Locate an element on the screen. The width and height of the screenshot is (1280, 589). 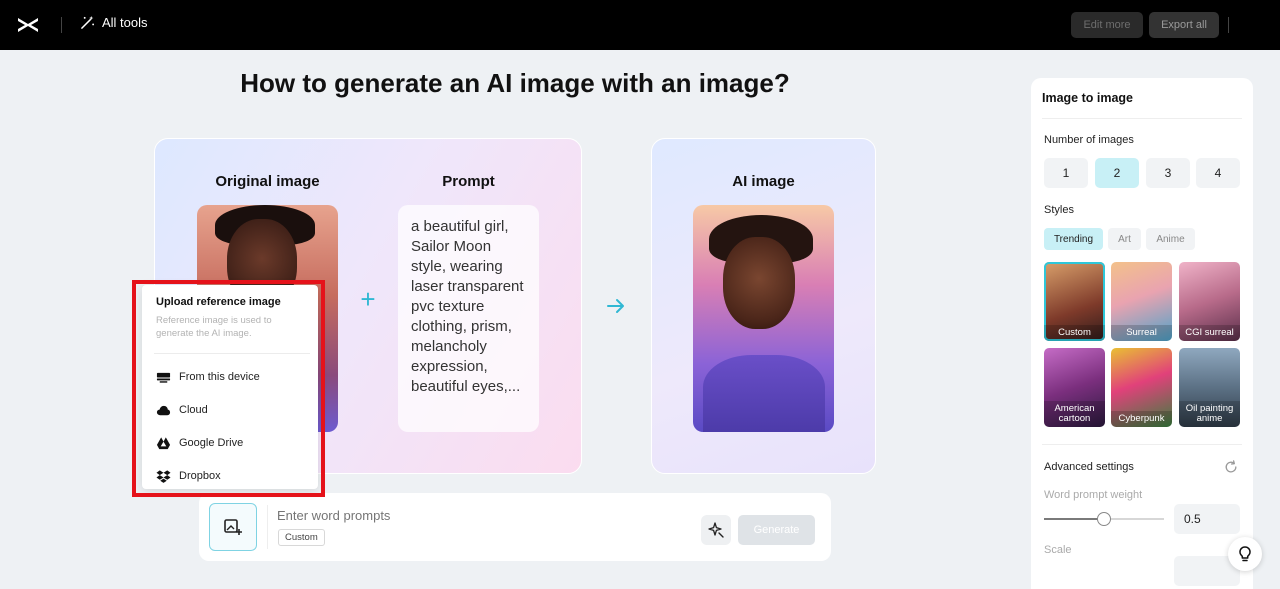
menu-item-label: Dropbox is located at coordinates (200, 476).